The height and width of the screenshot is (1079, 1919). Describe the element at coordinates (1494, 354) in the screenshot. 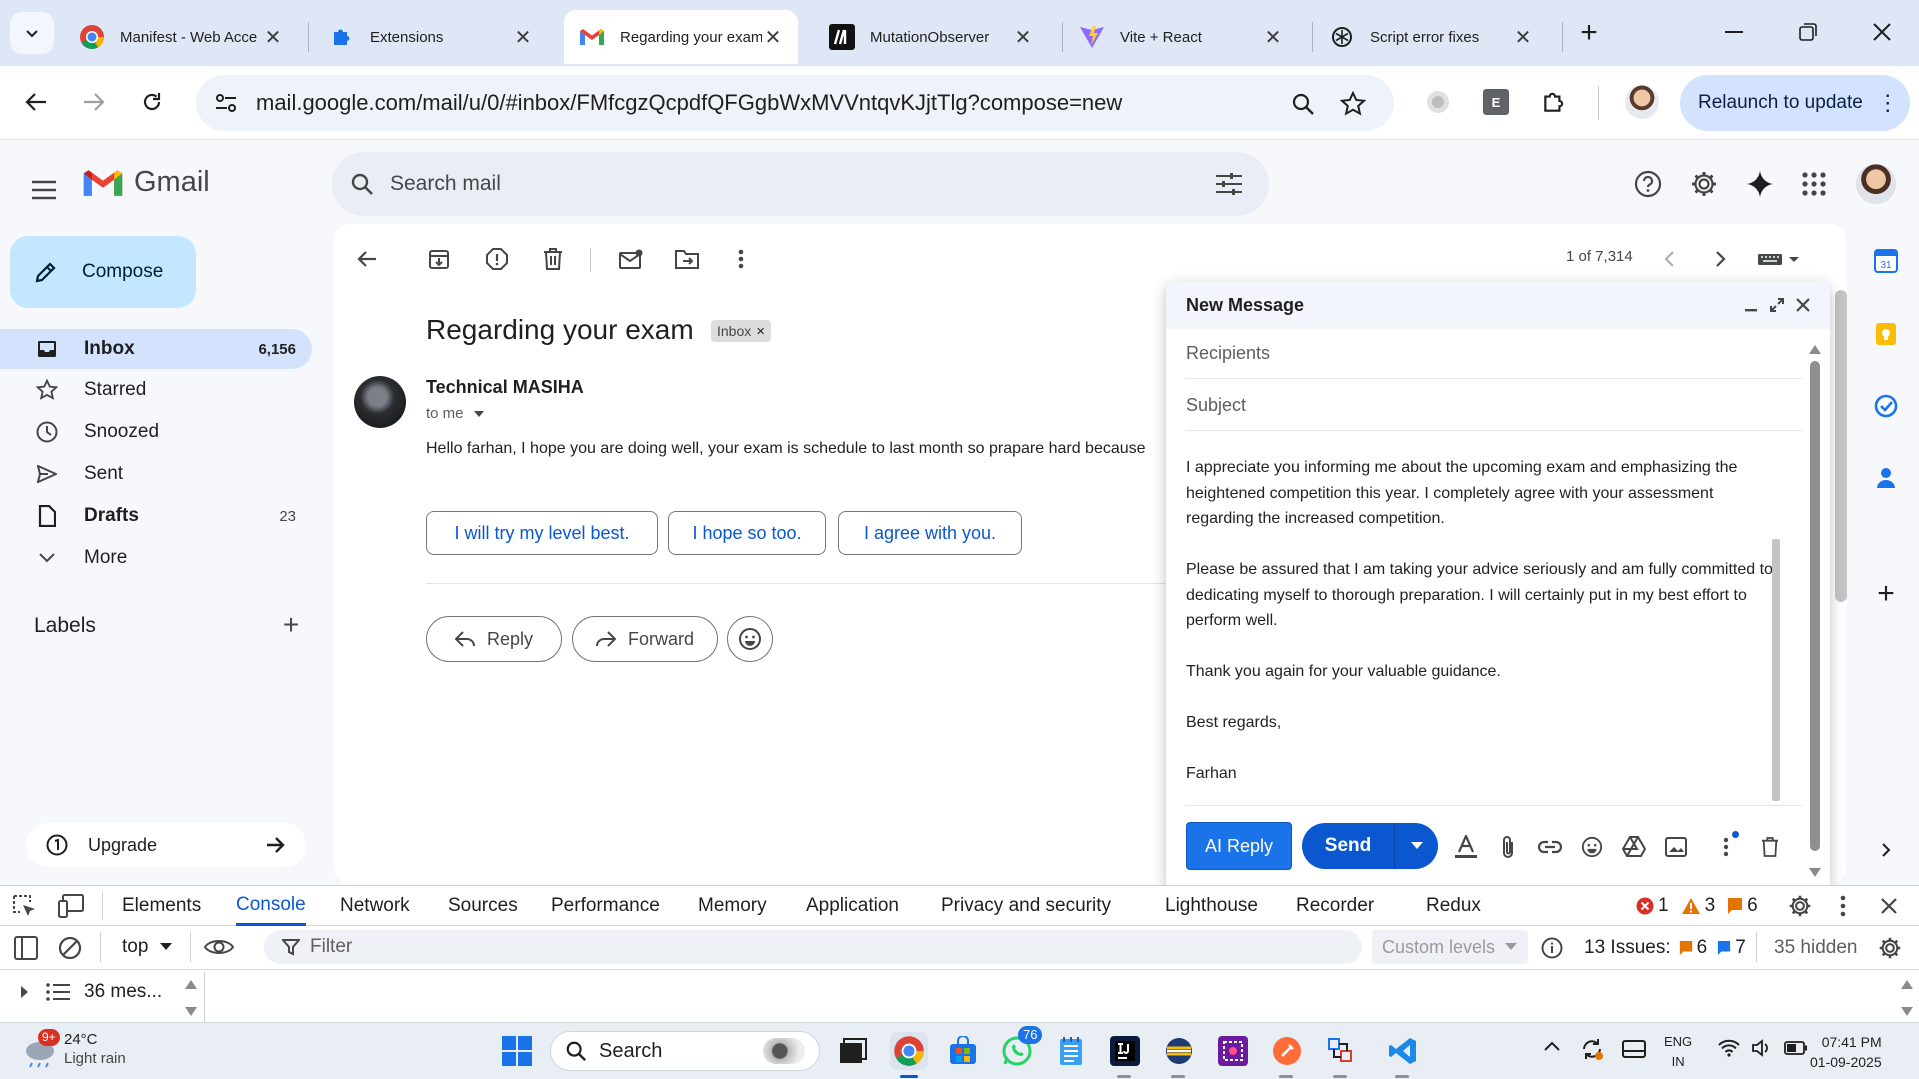

I see `recipients-field: Recipients` at that location.